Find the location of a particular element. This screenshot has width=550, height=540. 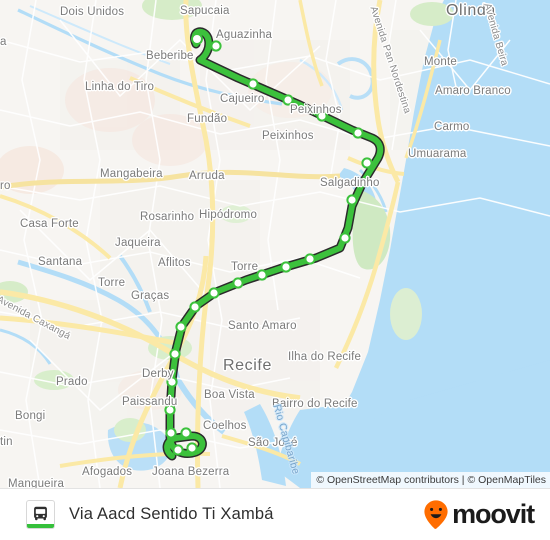

moovit-pin-icon is located at coordinates (436, 514).